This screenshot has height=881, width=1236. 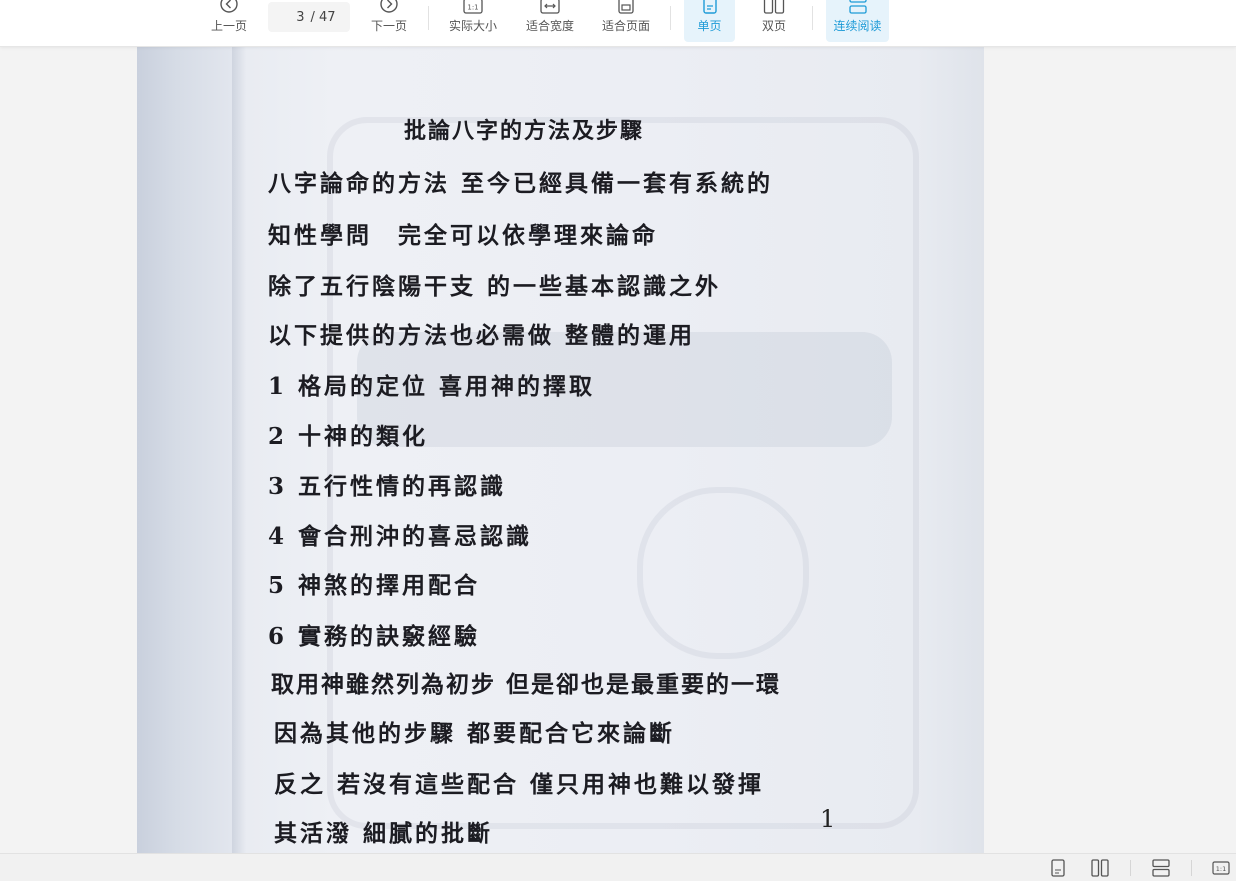 I want to click on text-line: 知性學問 完全可以依學理來論命, so click(x=463, y=235).